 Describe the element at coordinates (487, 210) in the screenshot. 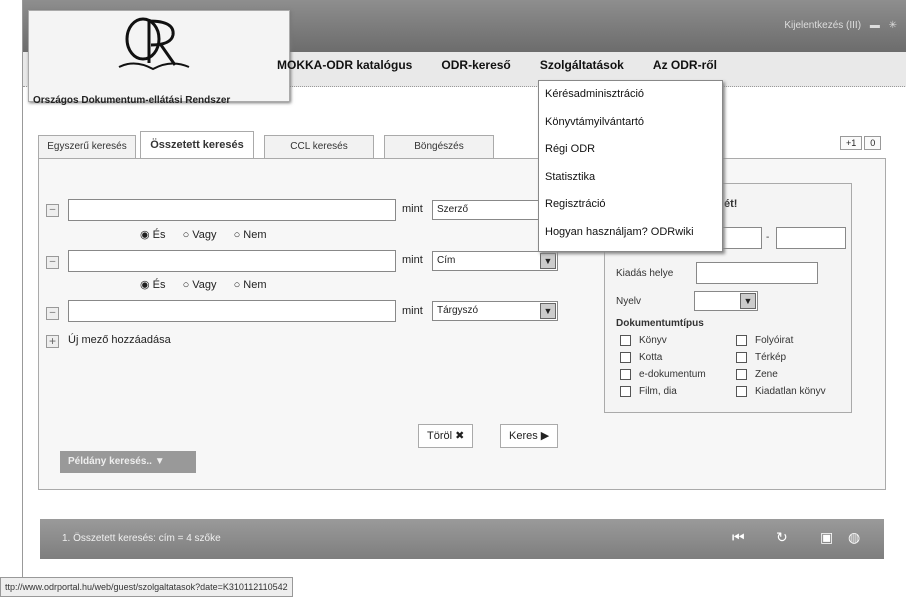

I see `field-select-1: Szerző` at that location.